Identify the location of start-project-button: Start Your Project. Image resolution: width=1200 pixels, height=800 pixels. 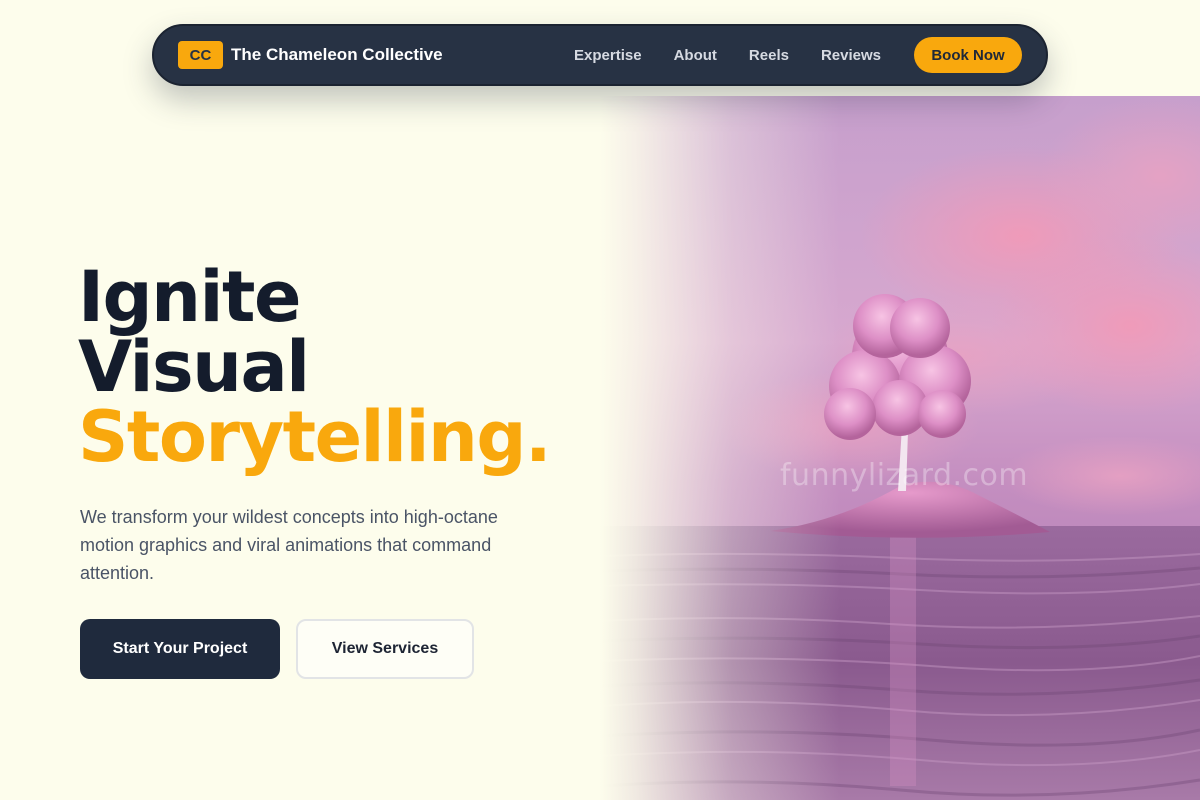
(180, 649).